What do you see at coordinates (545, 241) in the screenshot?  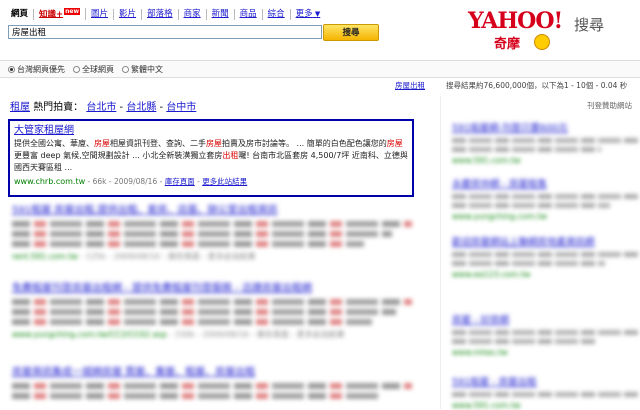 I see `ad-title: 歡迎房屋網站上聯網房地產資訊網` at bounding box center [545, 241].